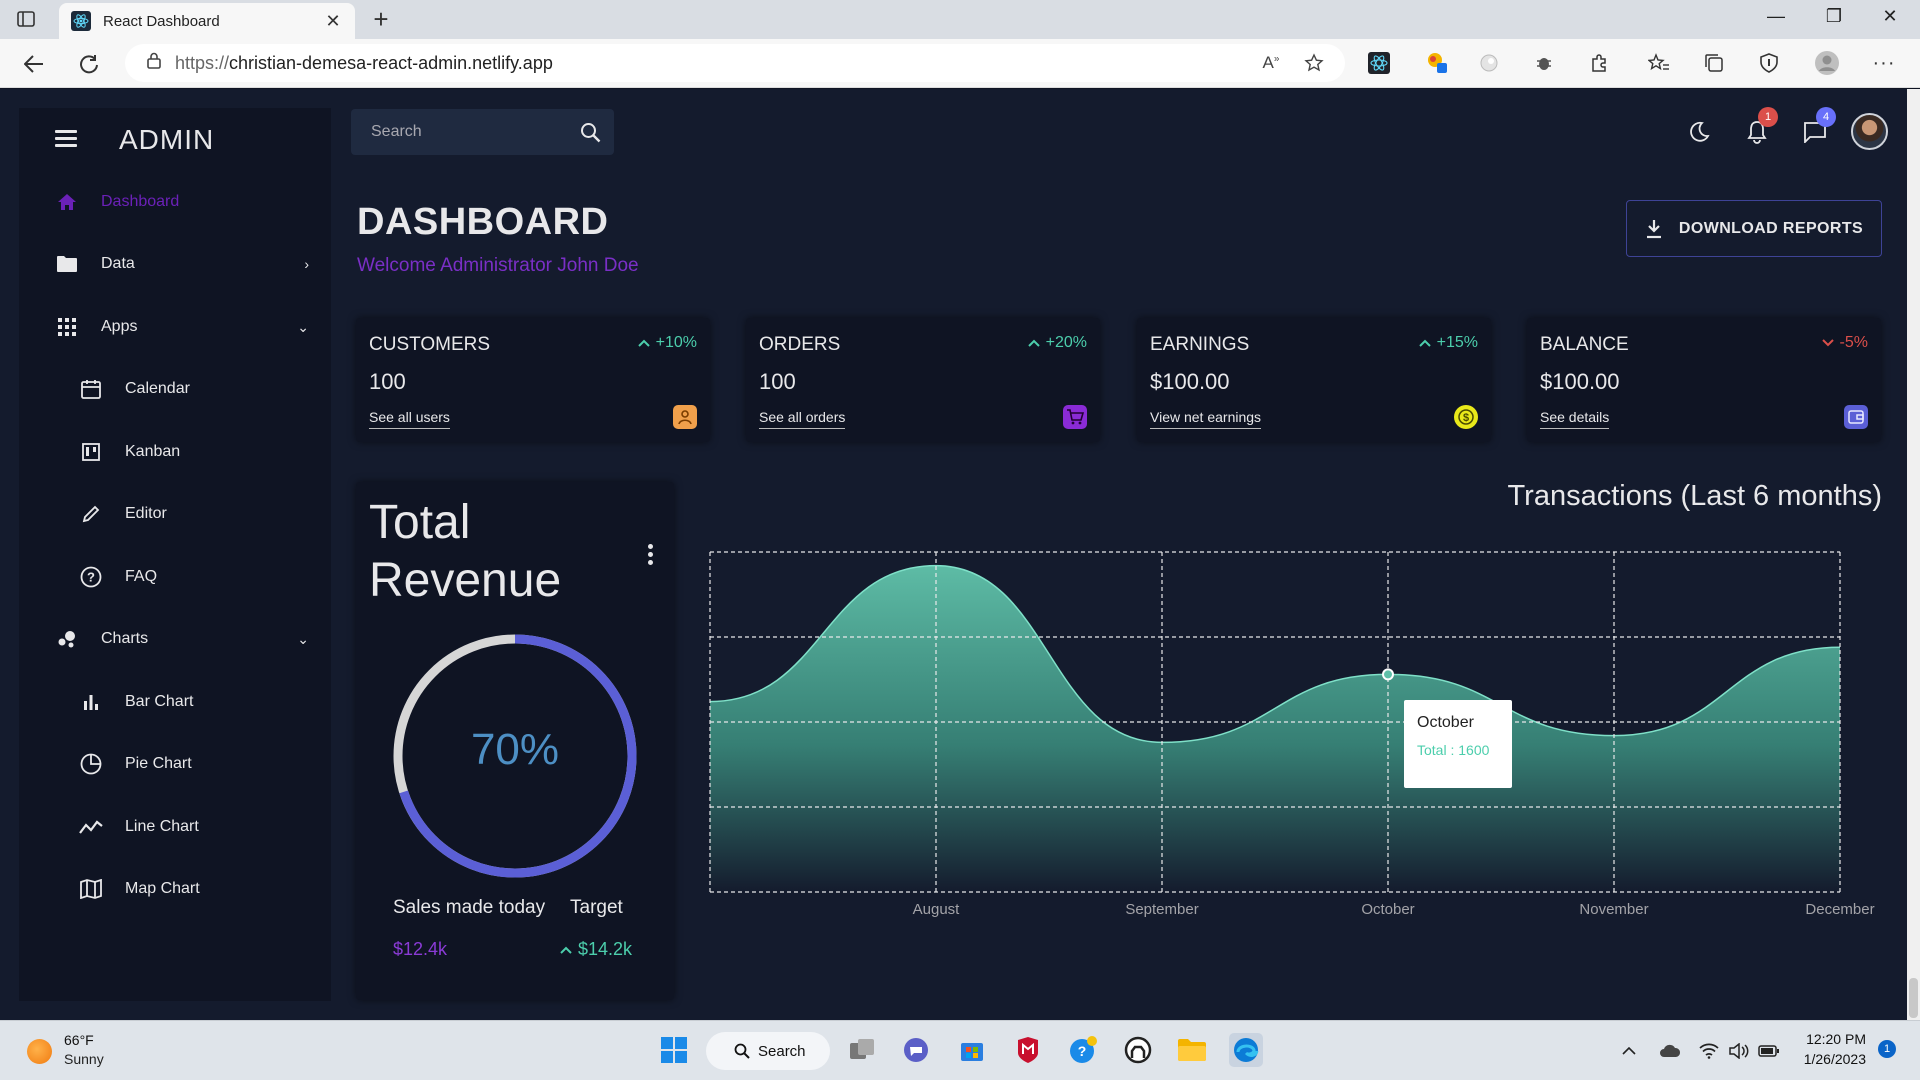 The width and height of the screenshot is (1920, 1080). Describe the element at coordinates (175, 389) in the screenshot. I see `sidebar-item-calendar: Calendar` at that location.